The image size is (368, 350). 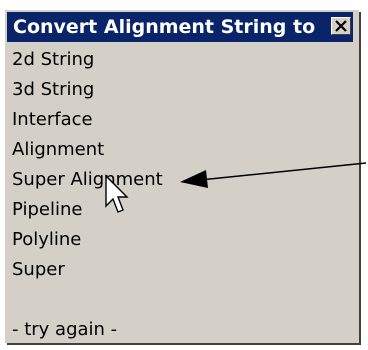 I want to click on close-button, so click(x=341, y=26).